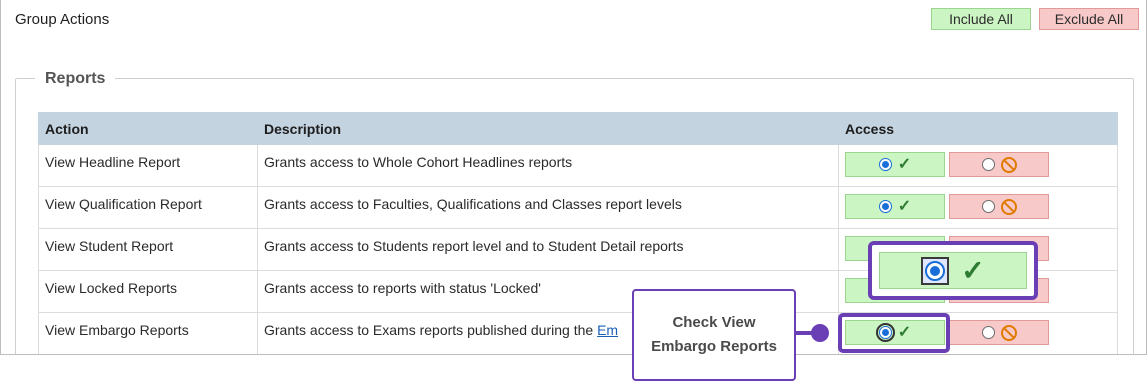  Describe the element at coordinates (1089, 19) in the screenshot. I see `exclude-all-button: Exclude All` at that location.